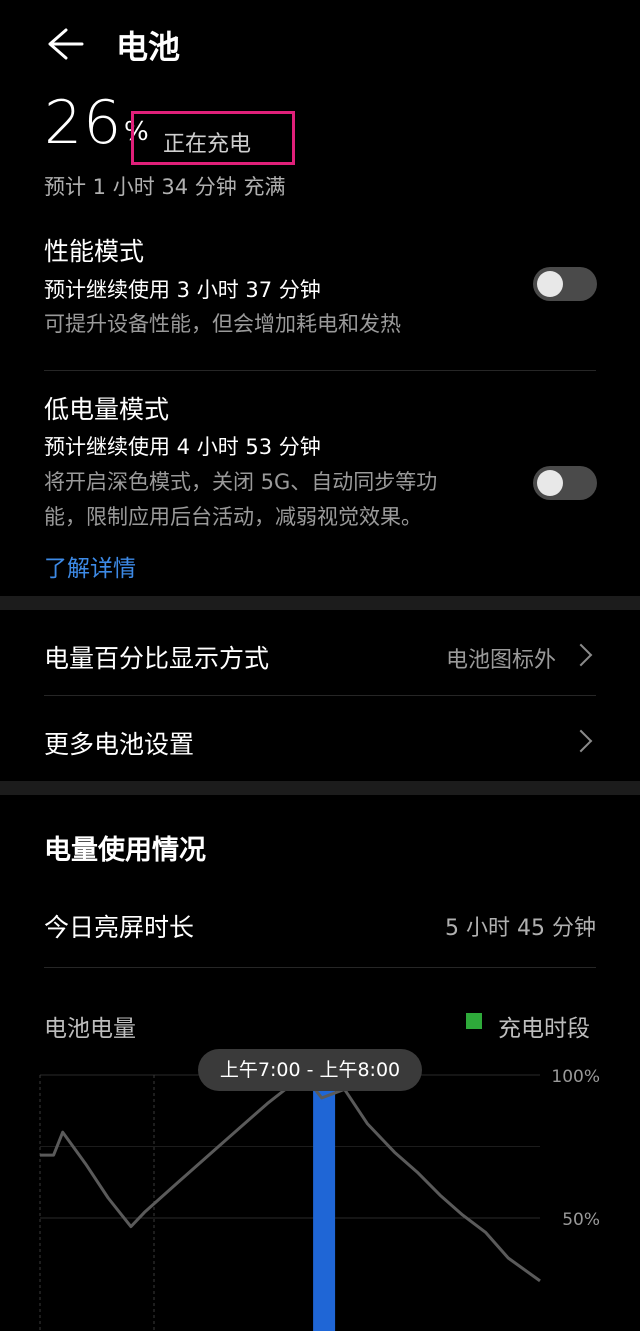  What do you see at coordinates (125, 850) in the screenshot?
I see `usage-section-title: 电量使用情况` at bounding box center [125, 850].